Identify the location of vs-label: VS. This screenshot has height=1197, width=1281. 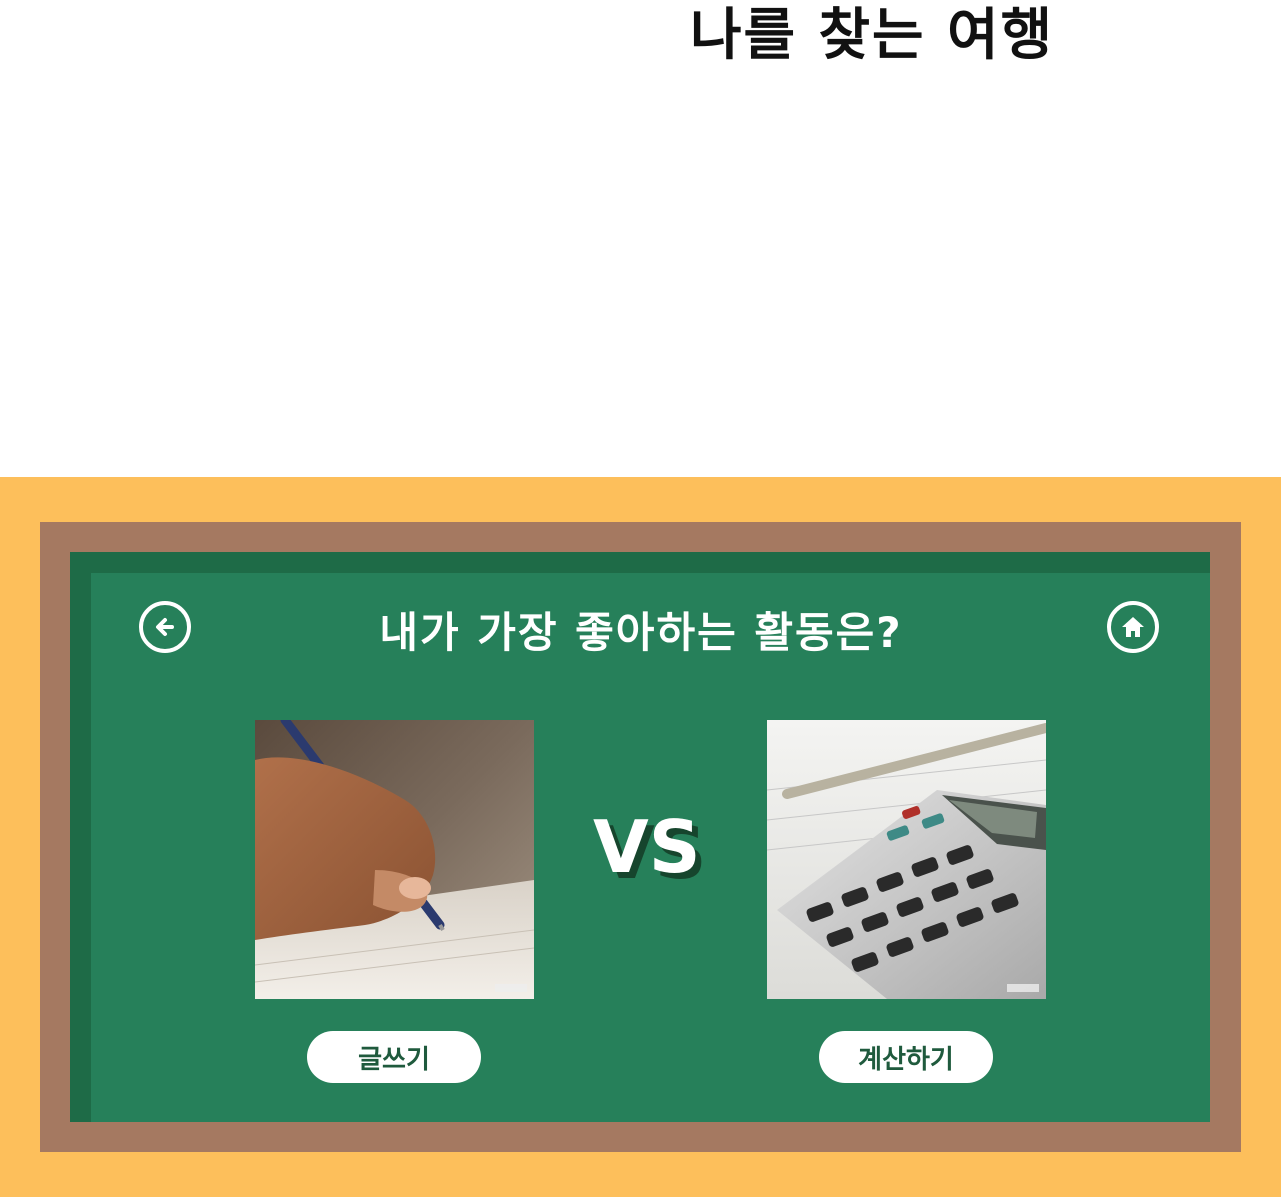
(647, 847).